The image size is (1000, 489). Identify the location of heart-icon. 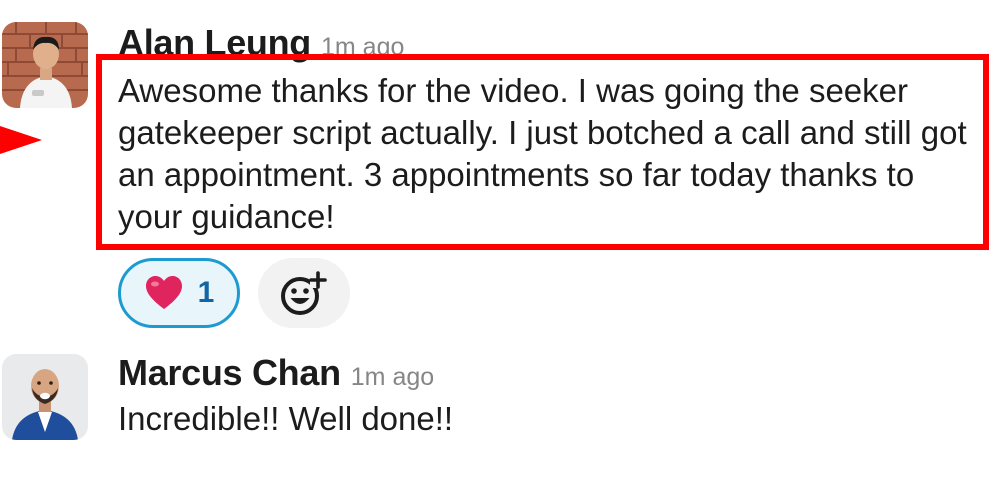
(163, 292).